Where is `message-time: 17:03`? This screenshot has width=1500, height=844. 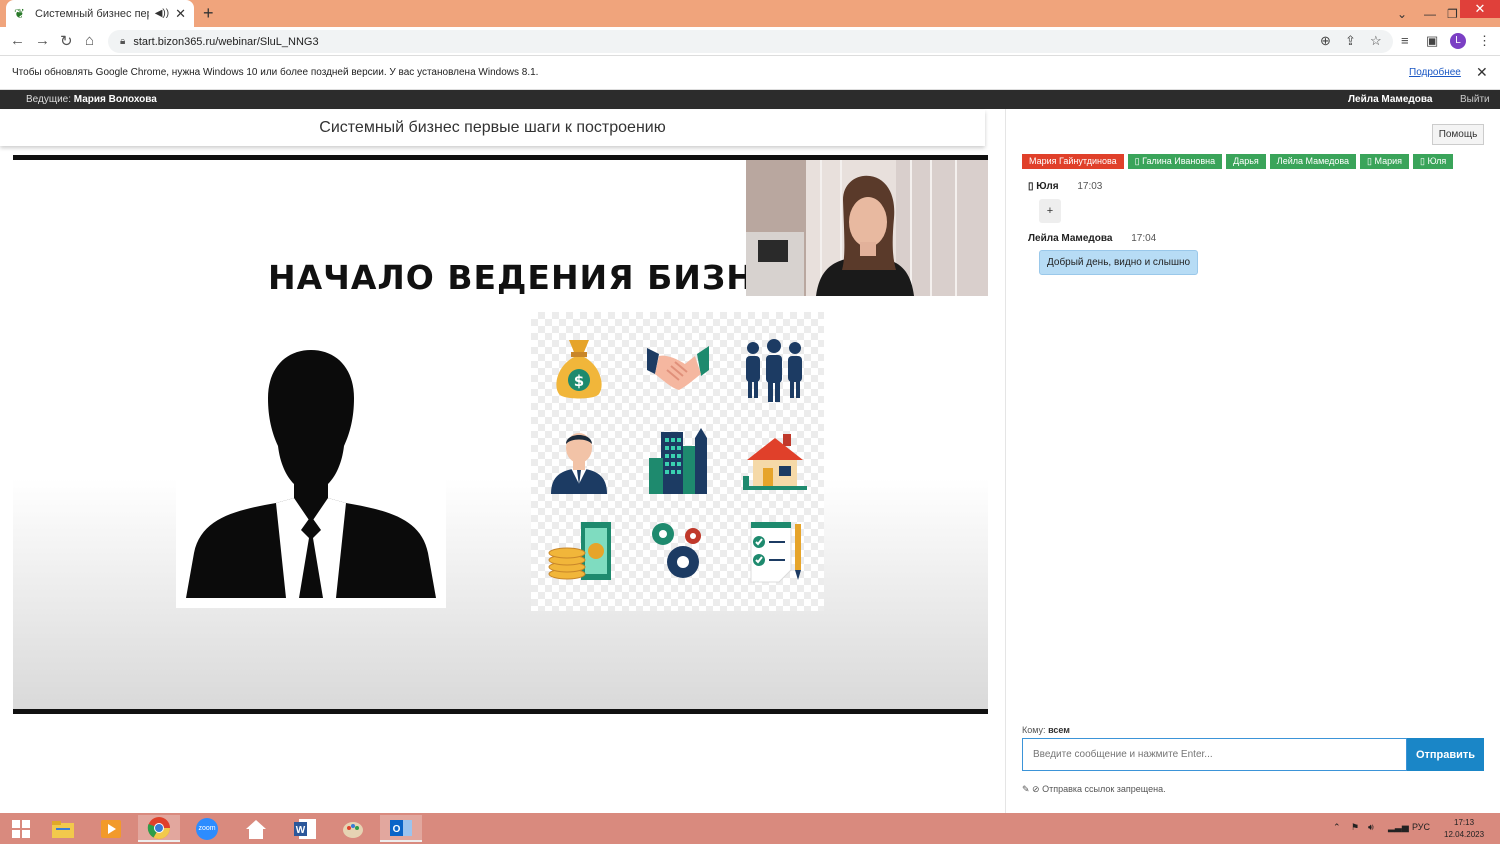 message-time: 17:03 is located at coordinates (1090, 186).